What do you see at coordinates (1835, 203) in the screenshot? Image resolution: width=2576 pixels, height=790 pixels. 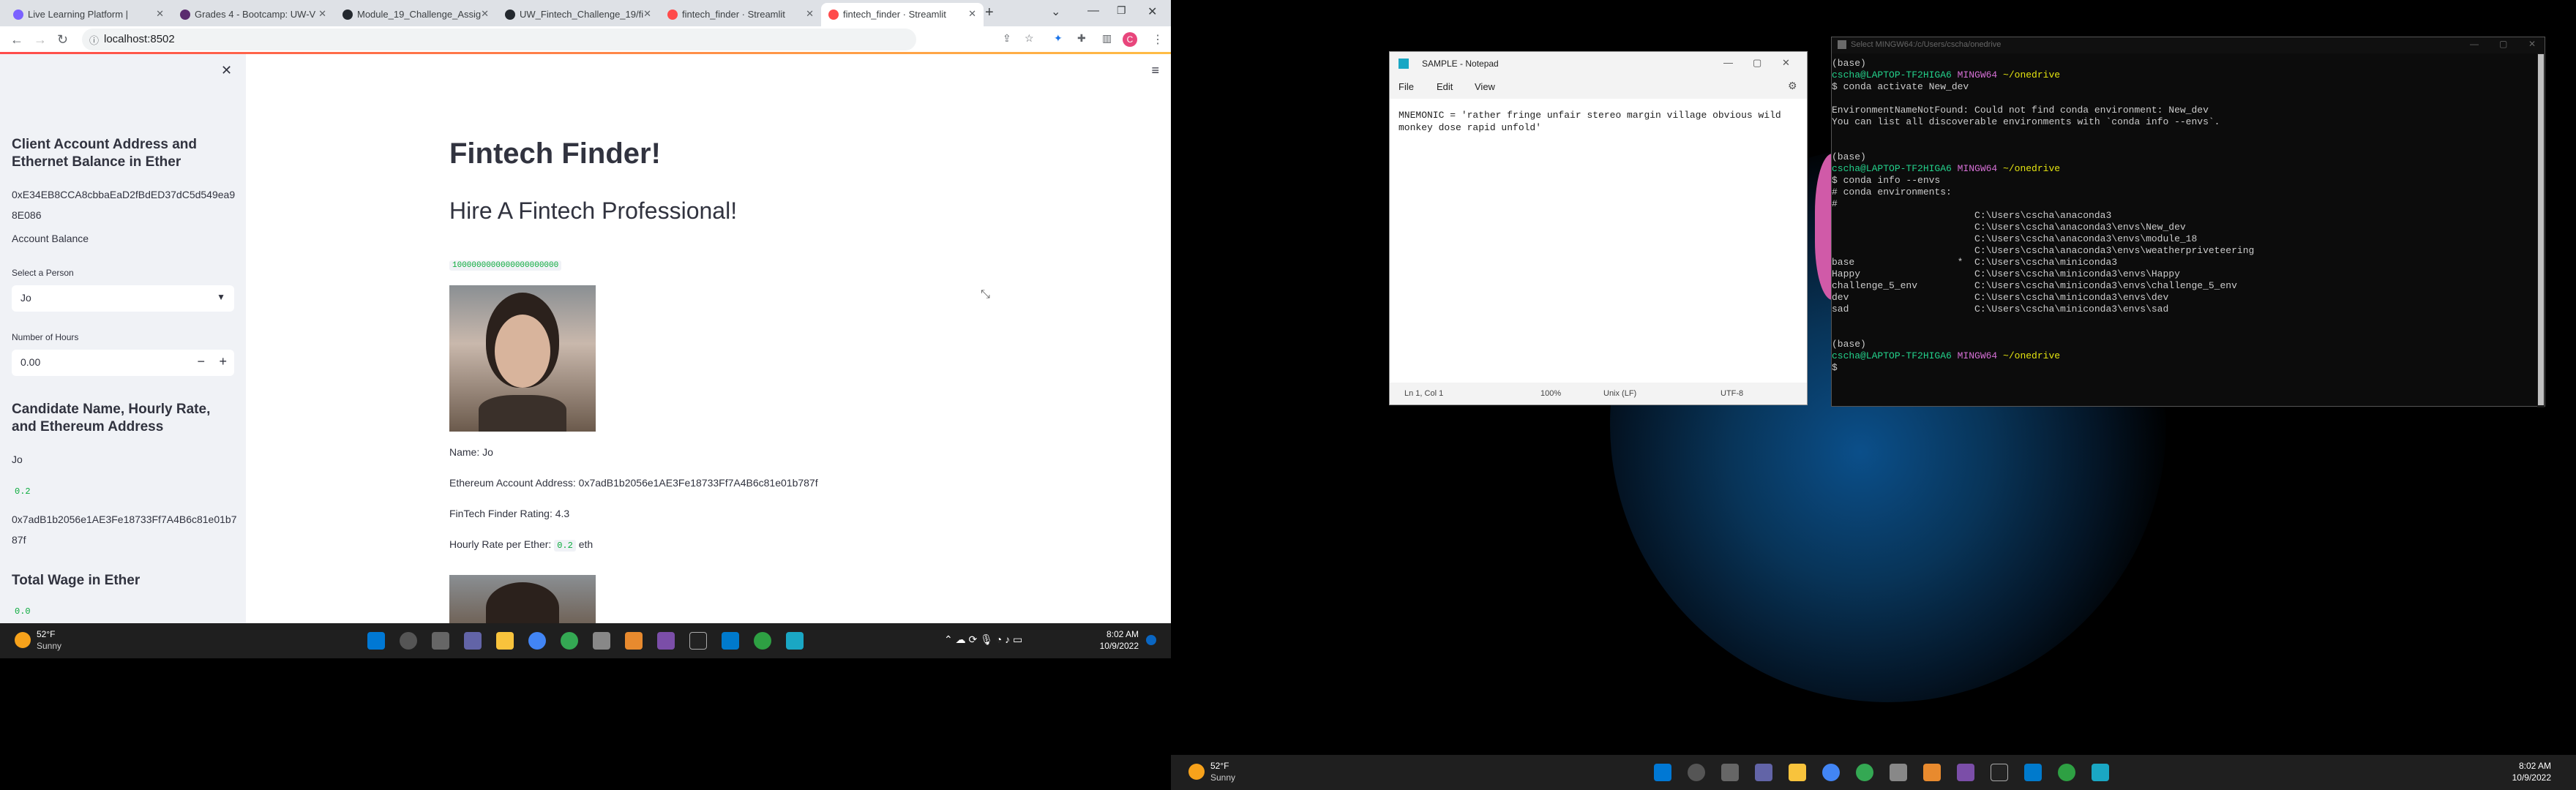 I see `terminal-line: #` at bounding box center [1835, 203].